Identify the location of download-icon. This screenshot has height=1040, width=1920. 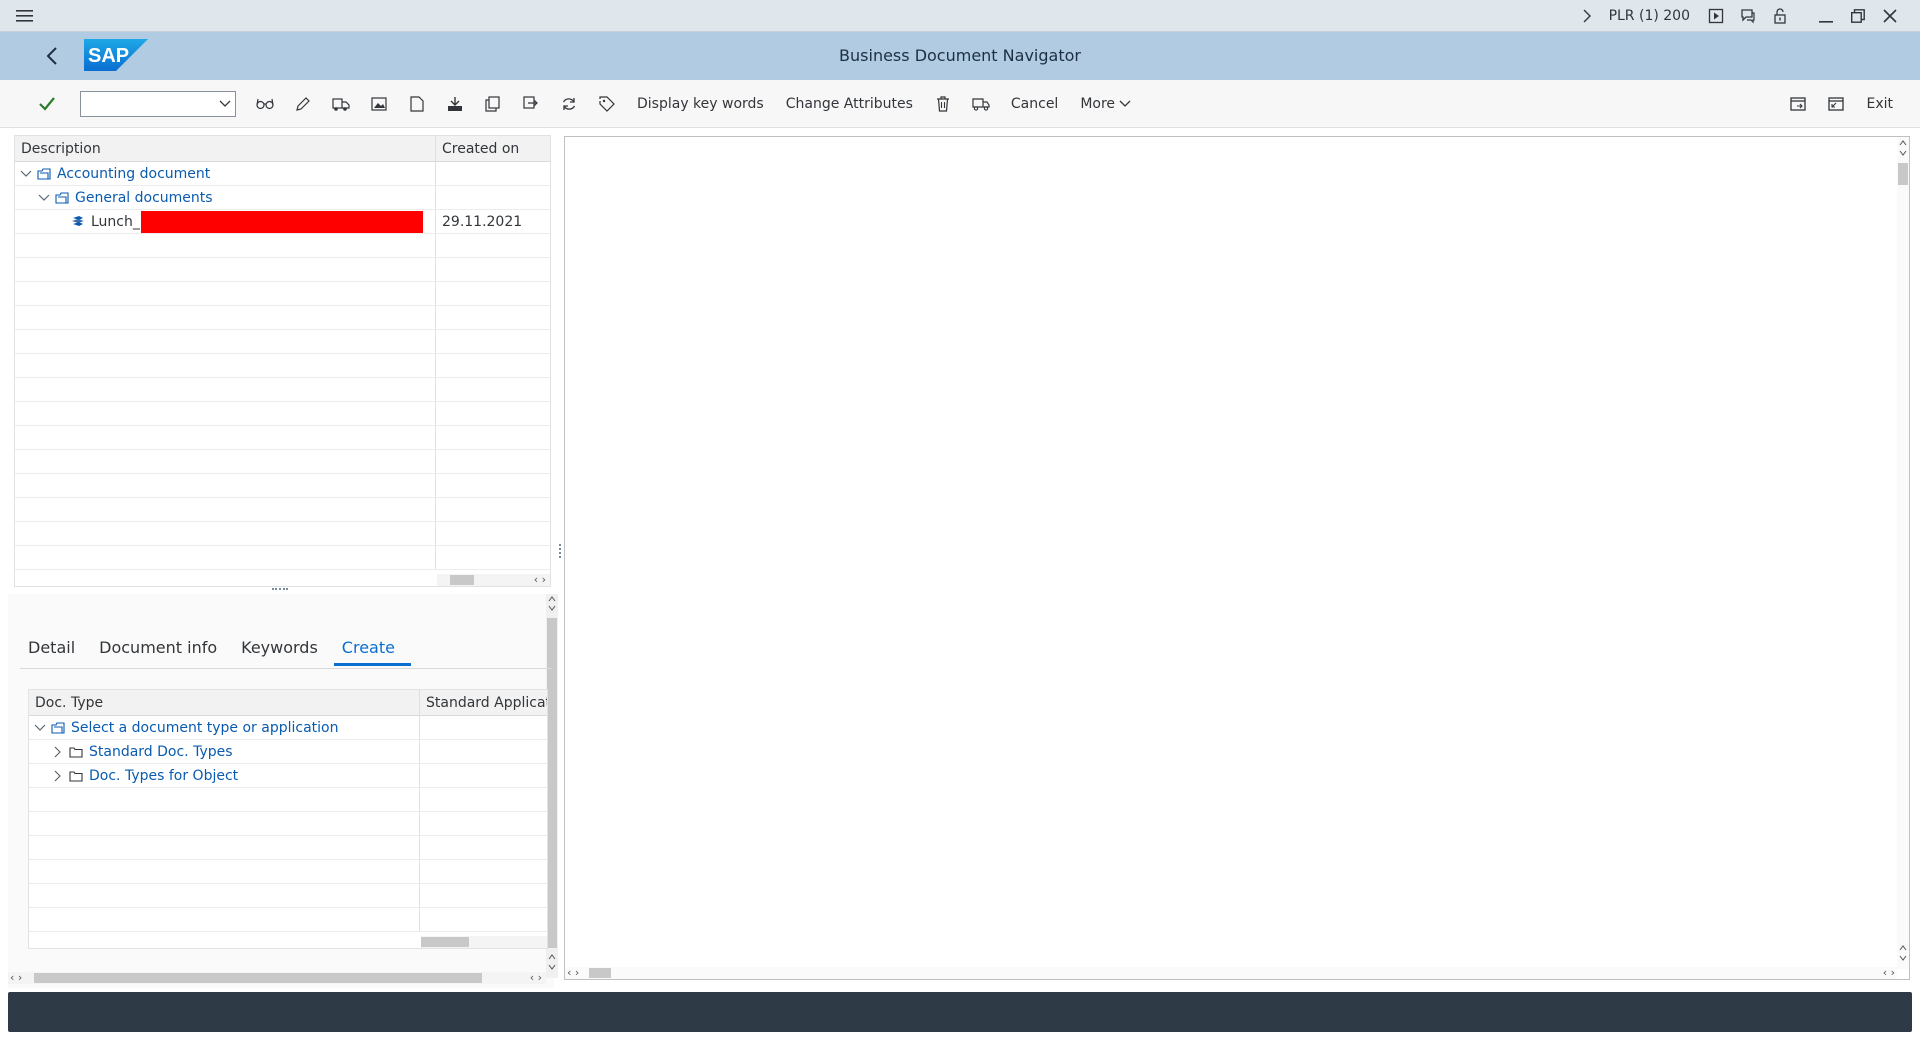
(455, 104).